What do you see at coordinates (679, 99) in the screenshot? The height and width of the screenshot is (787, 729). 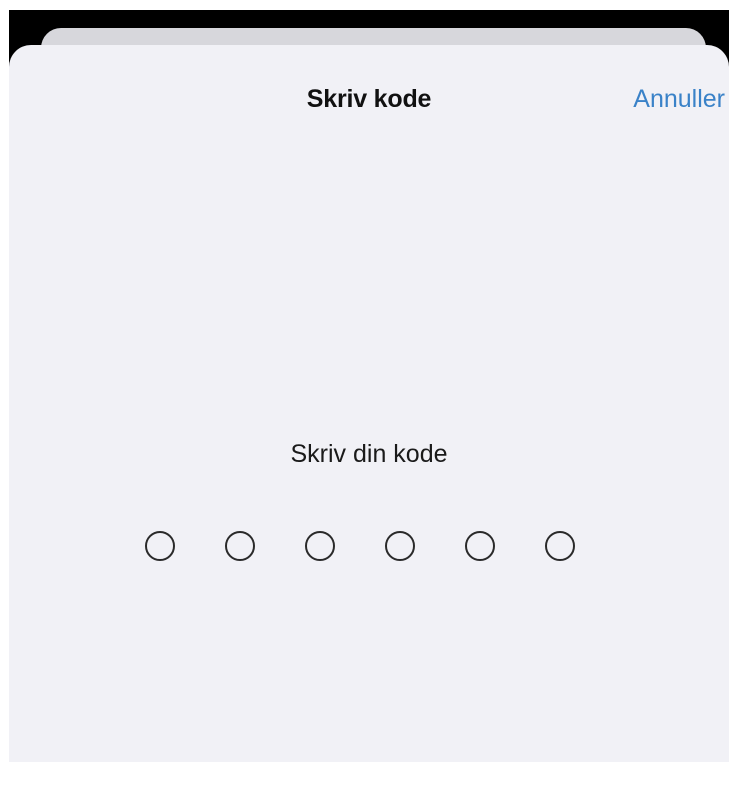 I see `cancel-button: Annuller` at bounding box center [679, 99].